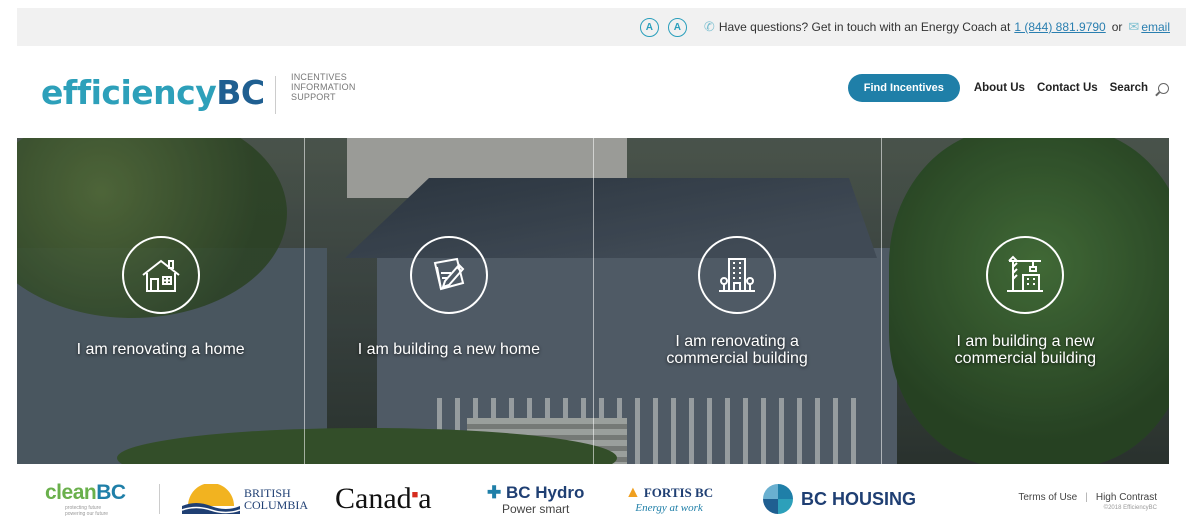 Image resolution: width=1186 pixels, height=528 pixels. Describe the element at coordinates (669, 508) in the screenshot. I see `fortis-sub: Energy at work` at that location.